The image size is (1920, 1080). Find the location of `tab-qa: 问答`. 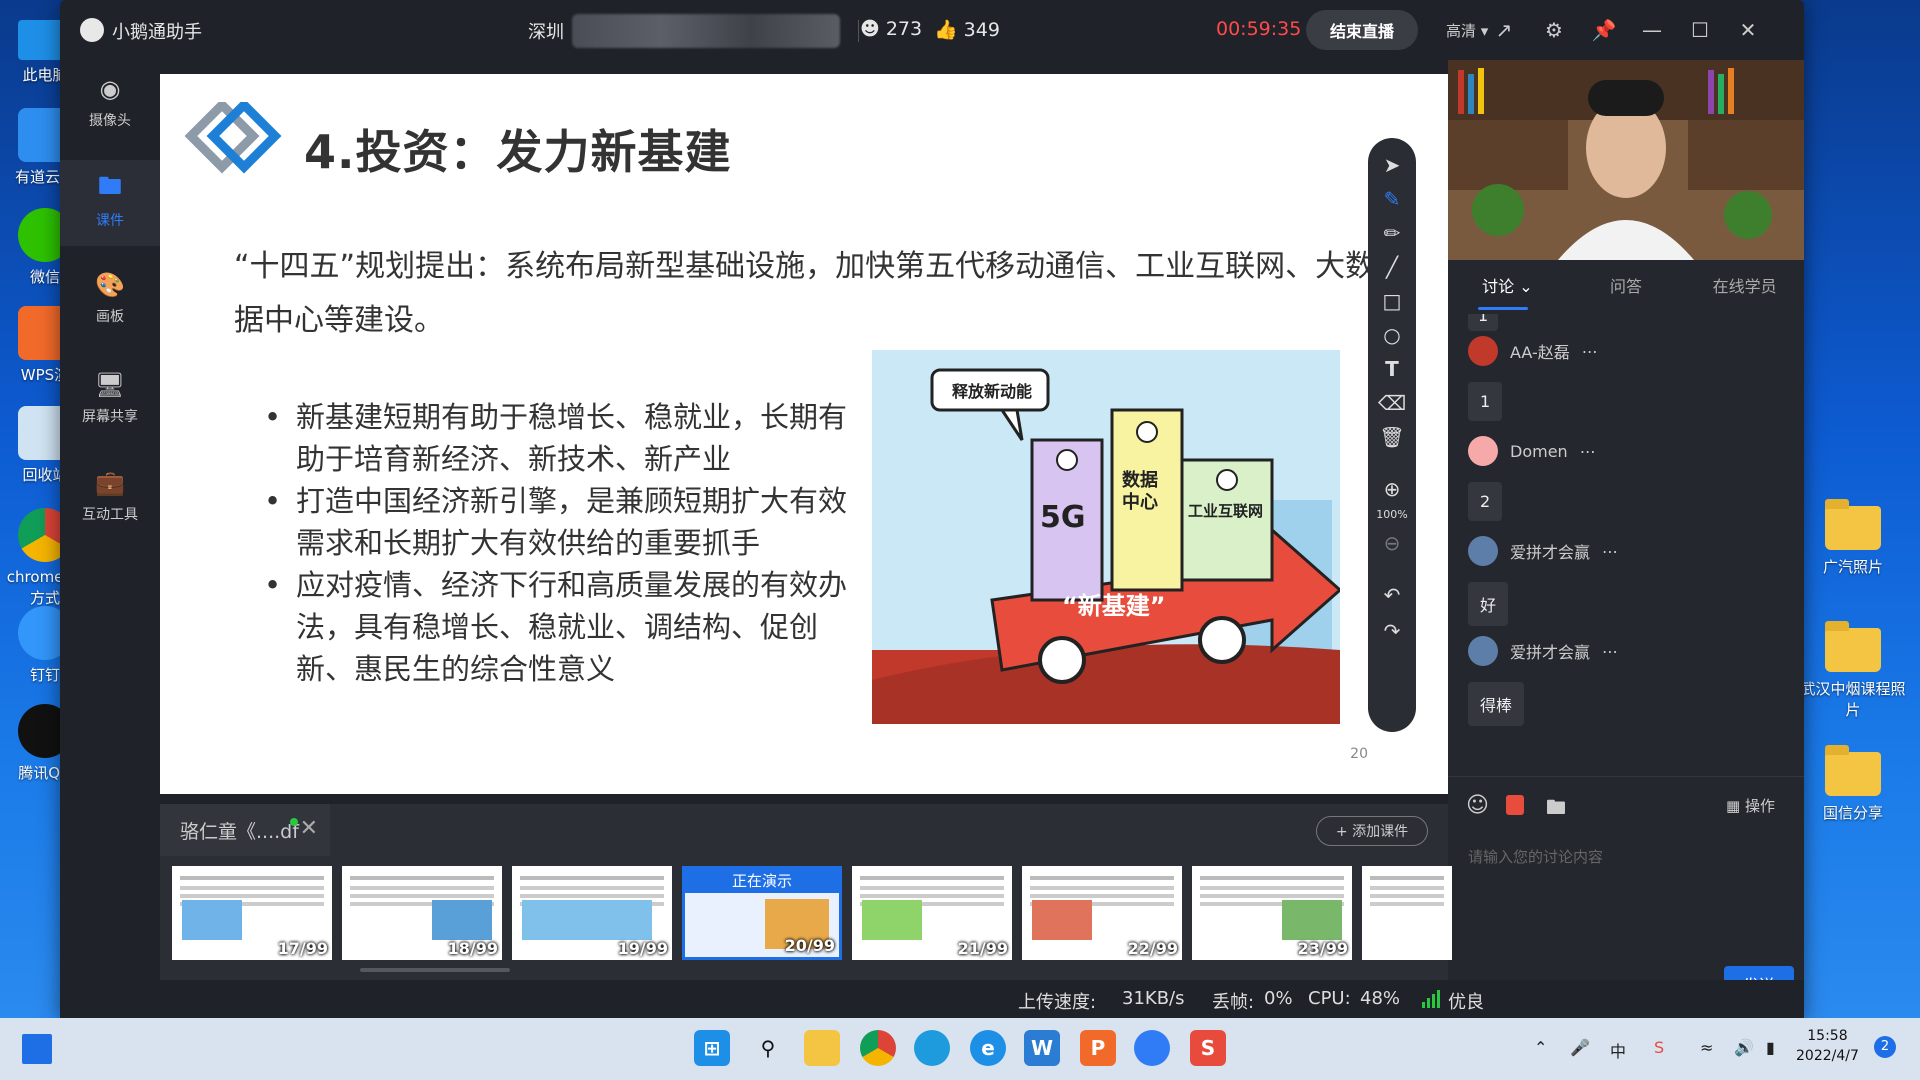

tab-qa: 问答 is located at coordinates (1626, 287).